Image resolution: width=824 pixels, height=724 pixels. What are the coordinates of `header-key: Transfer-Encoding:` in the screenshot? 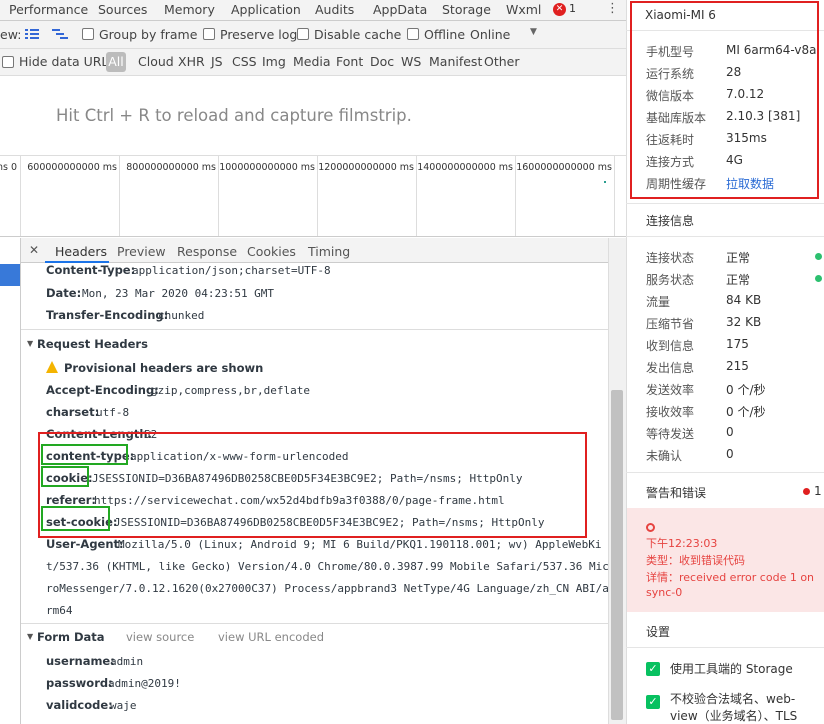 It's located at (107, 315).